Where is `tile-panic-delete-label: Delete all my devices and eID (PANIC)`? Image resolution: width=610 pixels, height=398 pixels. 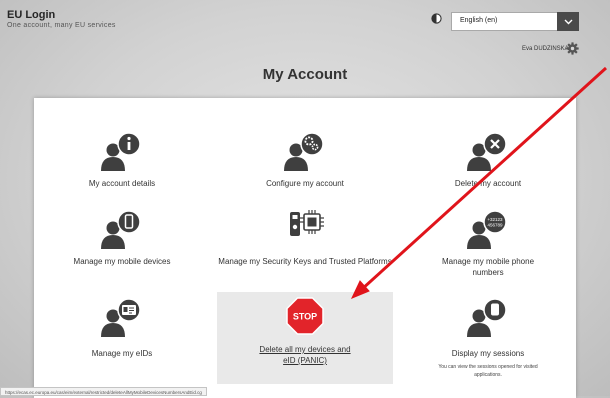 tile-panic-delete-label: Delete all my devices and eID (PANIC) is located at coordinates (305, 355).